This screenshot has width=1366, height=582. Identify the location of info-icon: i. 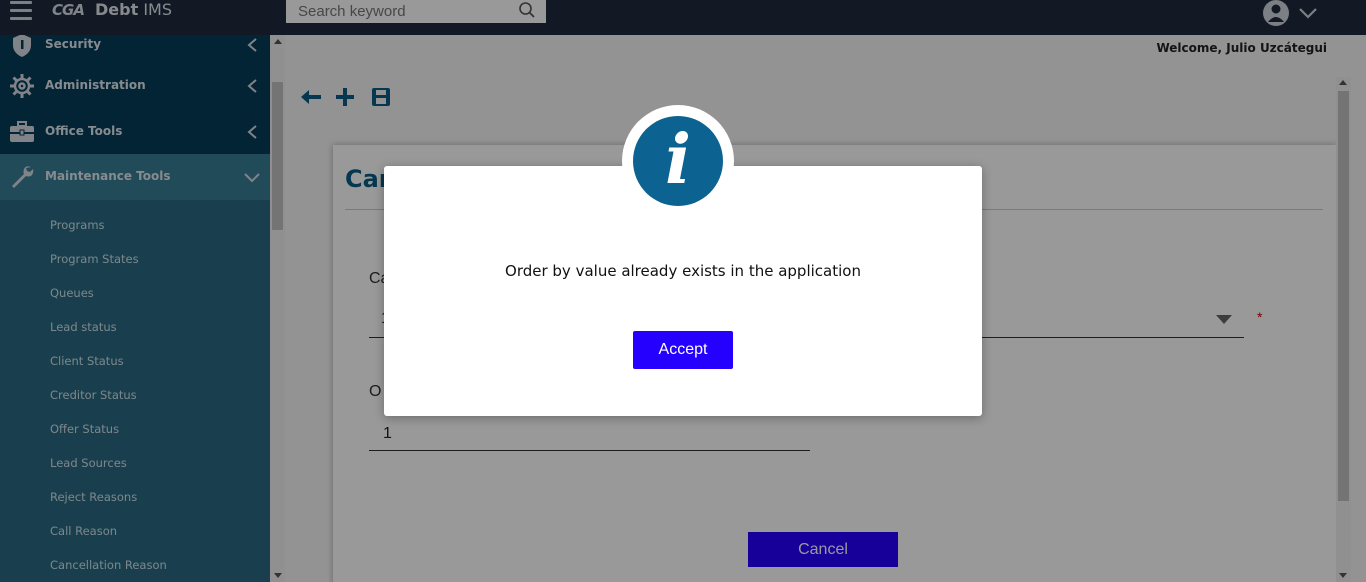
(678, 161).